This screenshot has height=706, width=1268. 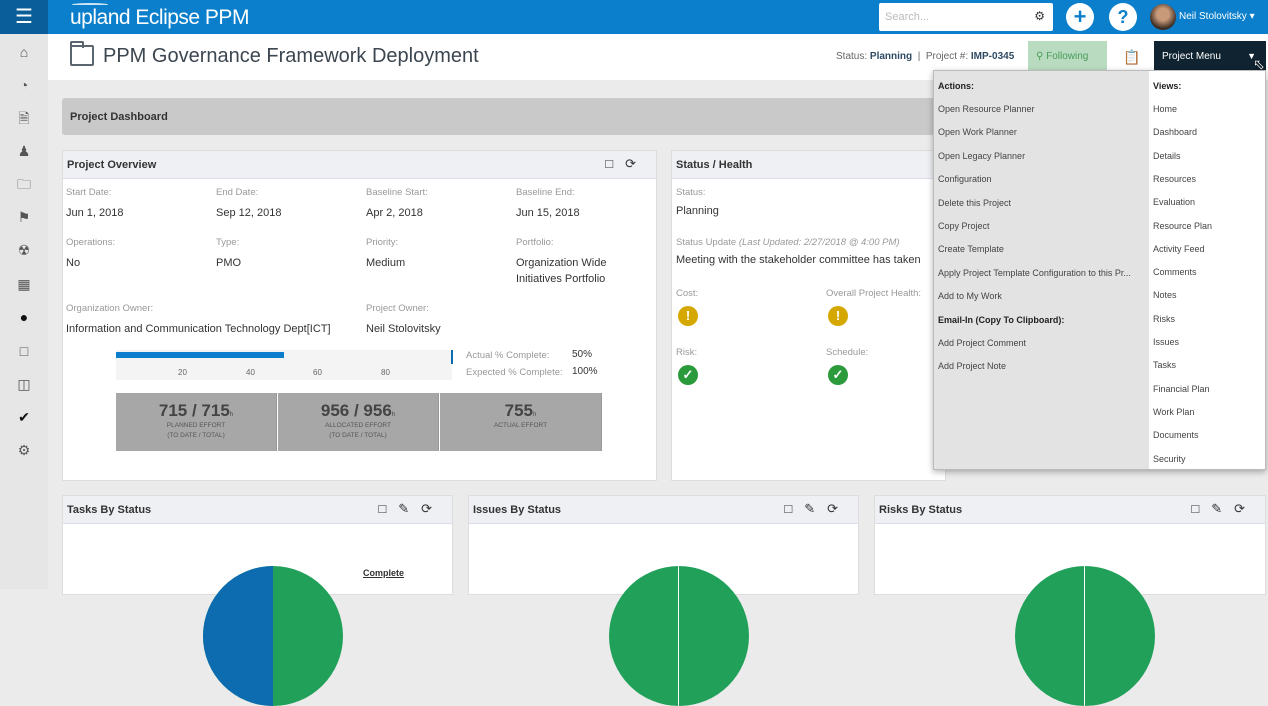 What do you see at coordinates (1067, 56) in the screenshot?
I see `following-button: ⚲ Following` at bounding box center [1067, 56].